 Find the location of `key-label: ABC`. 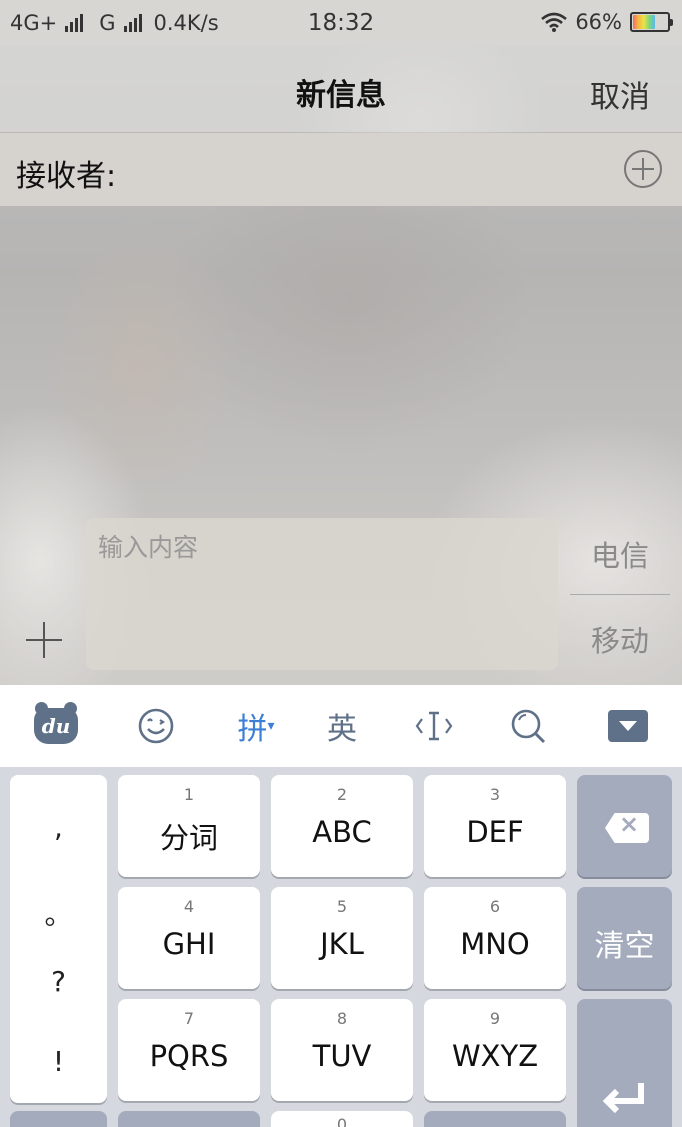

key-label: ABC is located at coordinates (342, 832).